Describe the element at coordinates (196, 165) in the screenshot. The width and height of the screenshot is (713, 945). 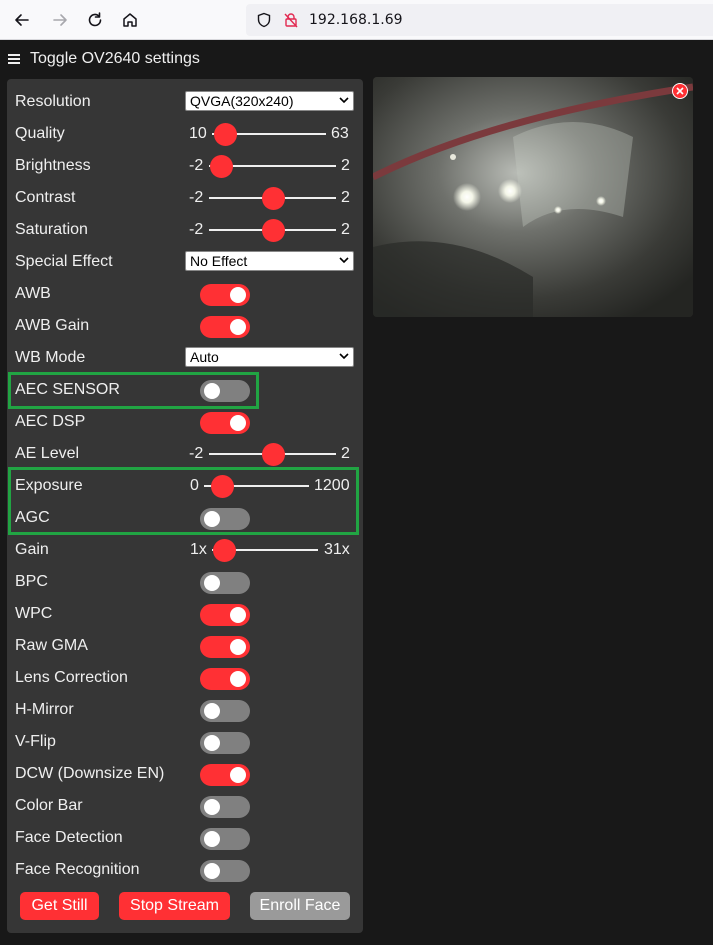
I see `brightness-min: -2` at that location.